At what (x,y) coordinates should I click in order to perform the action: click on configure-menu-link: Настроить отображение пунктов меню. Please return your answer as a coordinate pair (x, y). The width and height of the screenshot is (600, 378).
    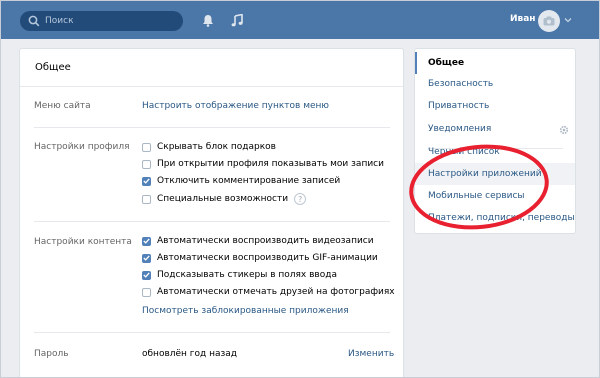
    Looking at the image, I should click on (235, 106).